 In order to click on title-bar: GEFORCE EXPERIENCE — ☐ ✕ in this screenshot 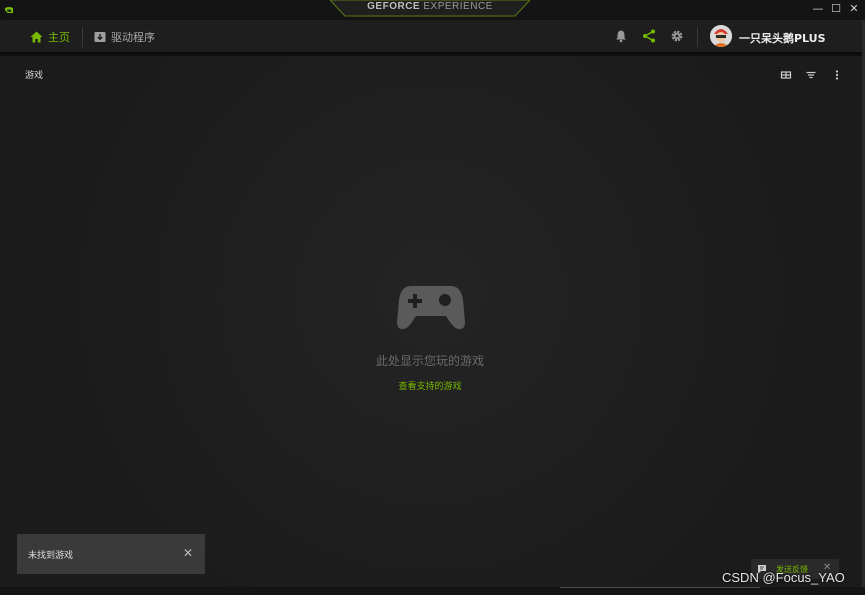, I will do `click(432, 10)`.